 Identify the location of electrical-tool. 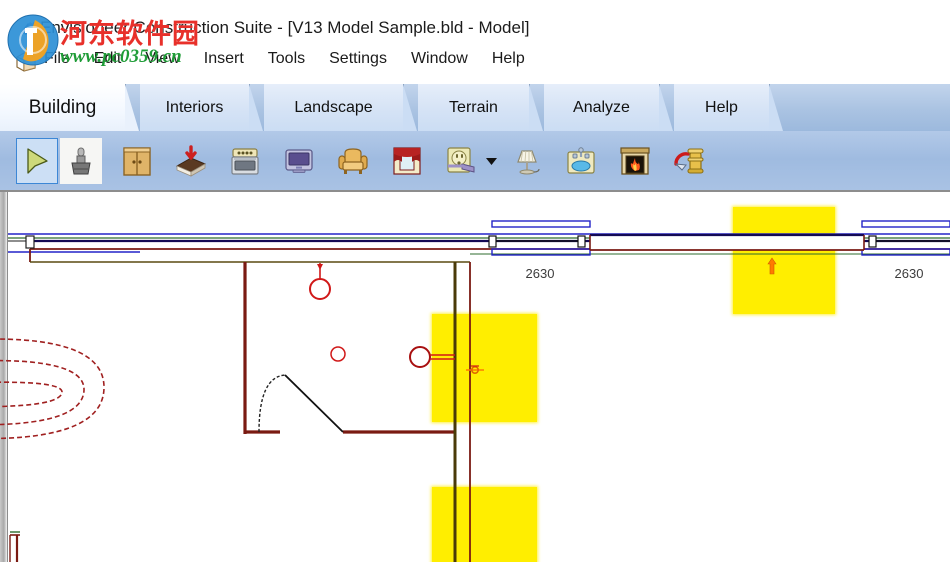
(461, 161).